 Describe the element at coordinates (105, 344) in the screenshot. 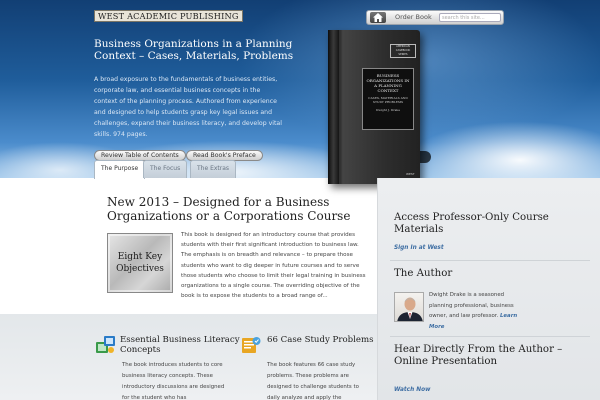

I see `literacy-icon` at that location.